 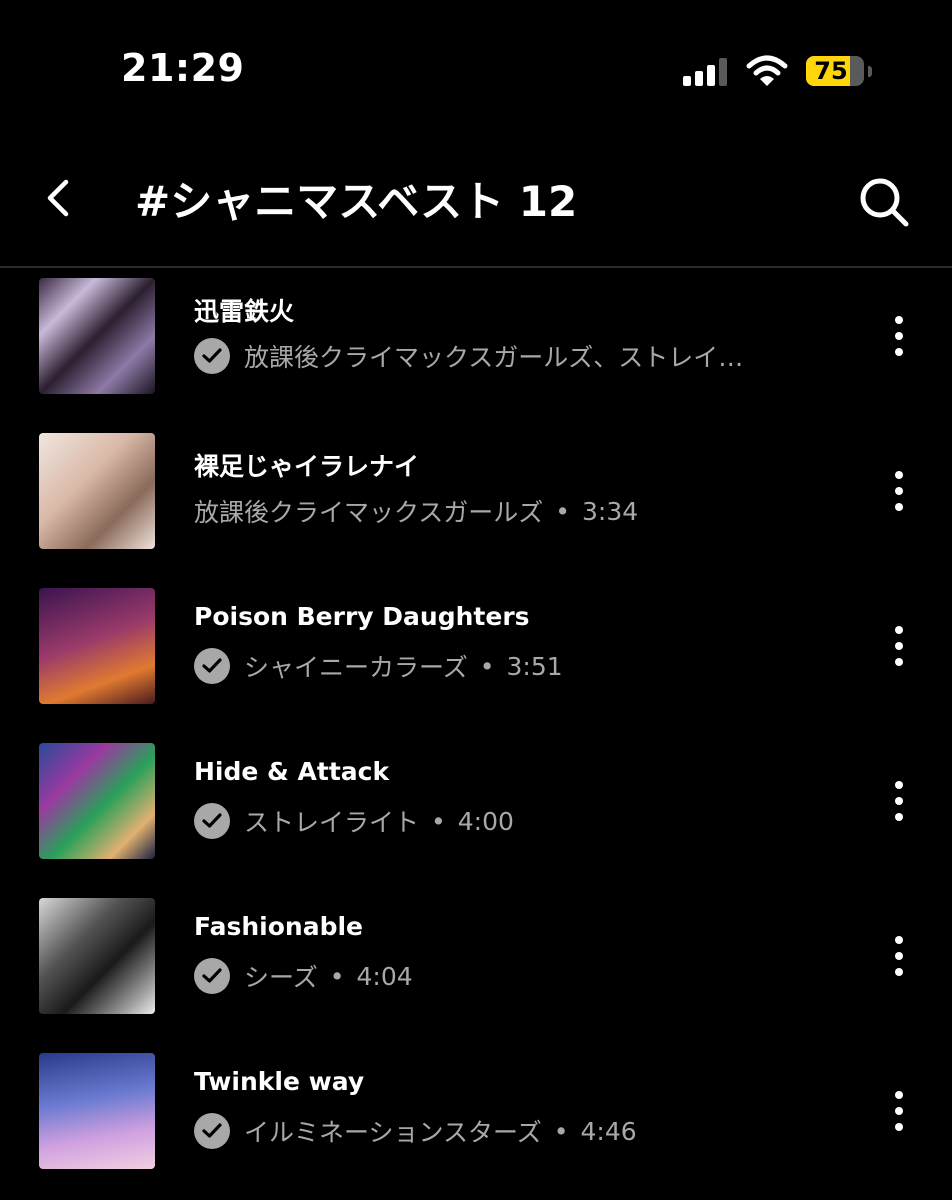 I want to click on song-row: Fashionable シーズ • 4:04, so click(x=476, y=965).